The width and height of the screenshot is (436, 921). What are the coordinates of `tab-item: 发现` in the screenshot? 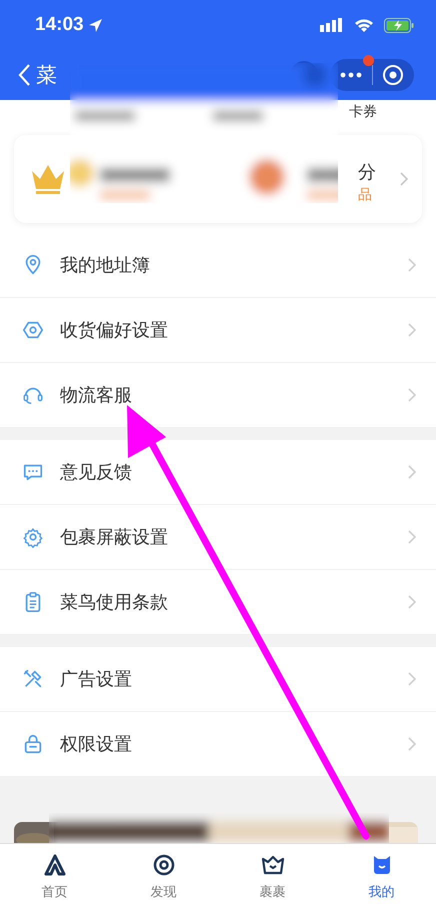 It's located at (163, 882).